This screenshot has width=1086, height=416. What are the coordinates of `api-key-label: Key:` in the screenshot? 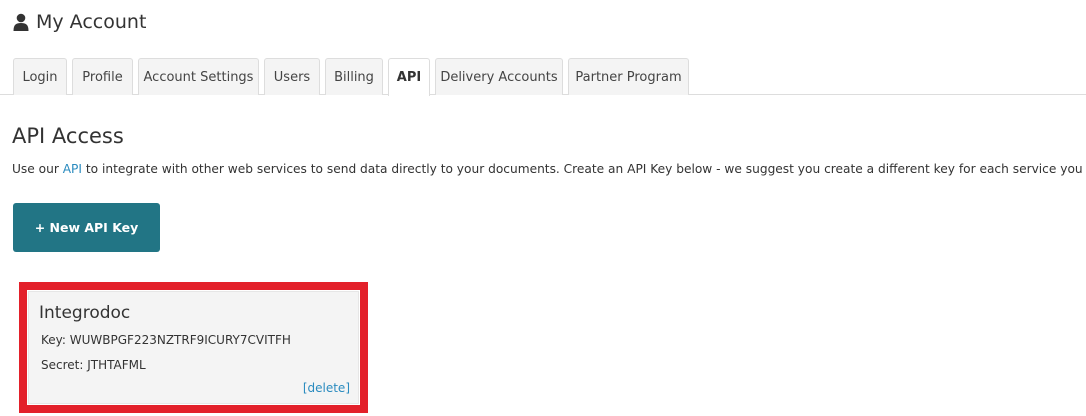 It's located at (53, 340).